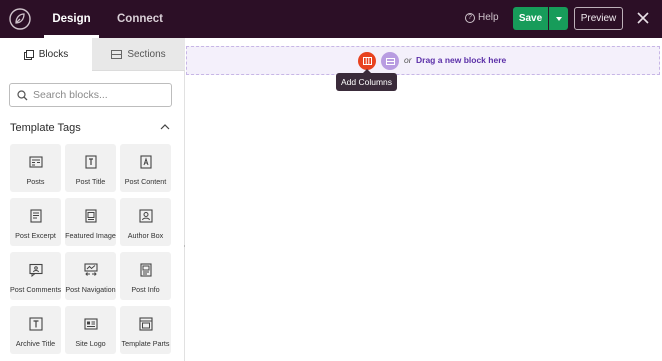 This screenshot has height=361, width=662. I want to click on block-label: Archive Title, so click(35, 343).